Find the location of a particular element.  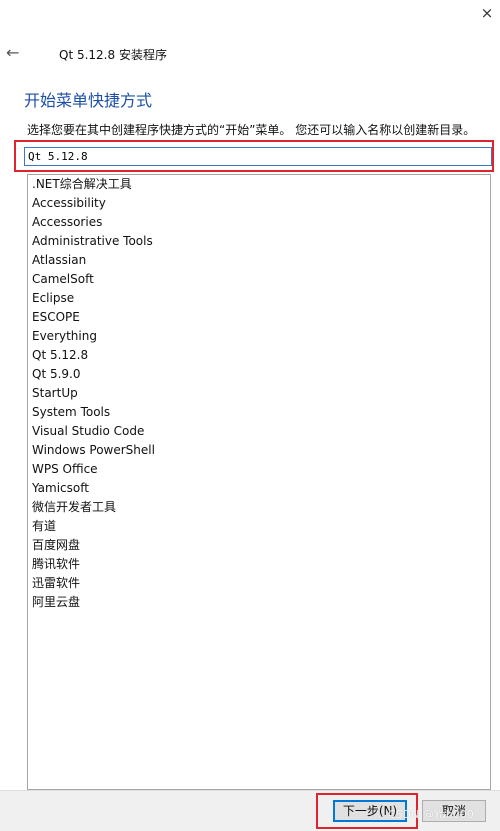

folder-list-item: Atlassian is located at coordinates (259, 260).